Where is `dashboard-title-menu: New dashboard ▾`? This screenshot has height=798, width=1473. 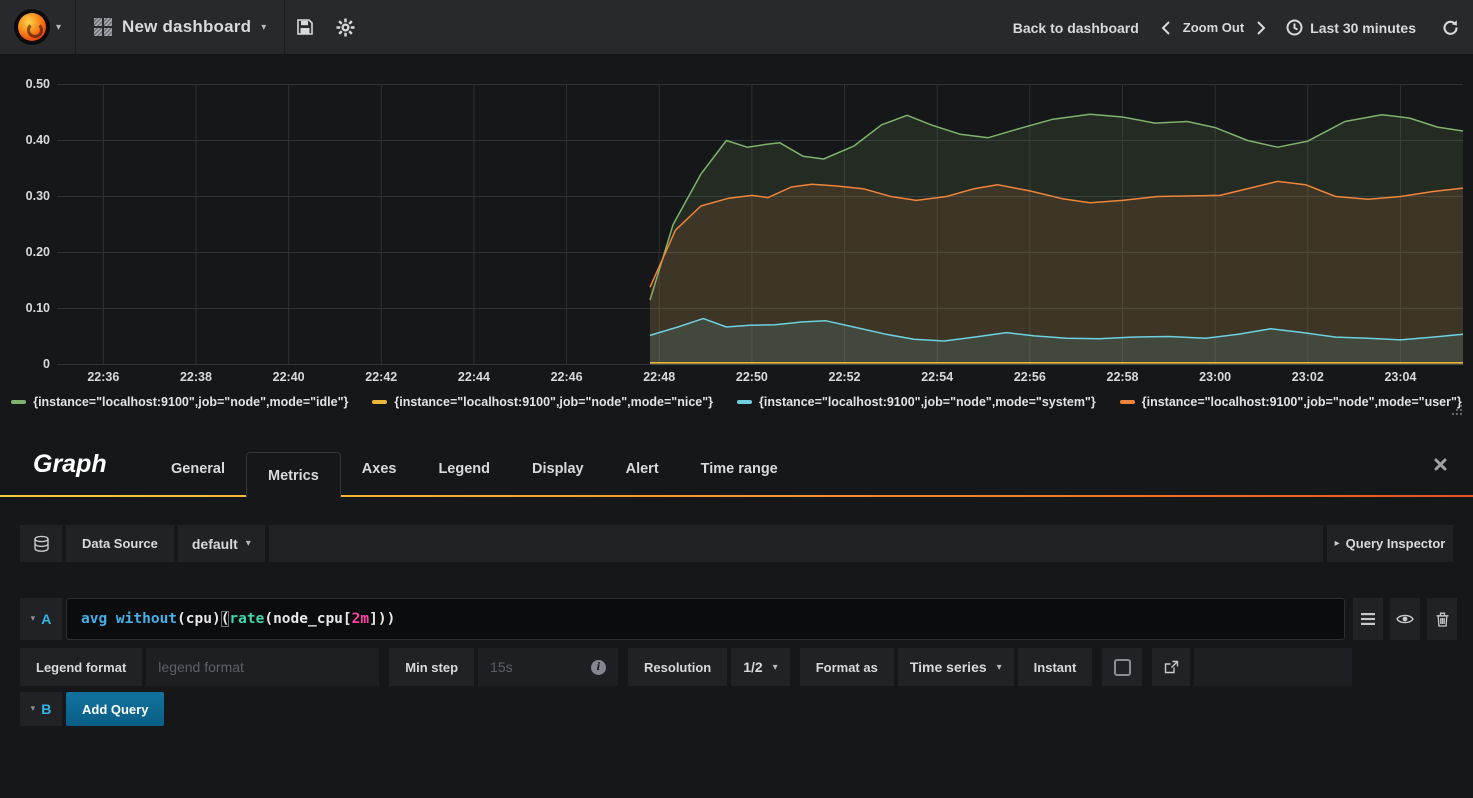
dashboard-title-menu: New dashboard ▾ is located at coordinates (181, 27).